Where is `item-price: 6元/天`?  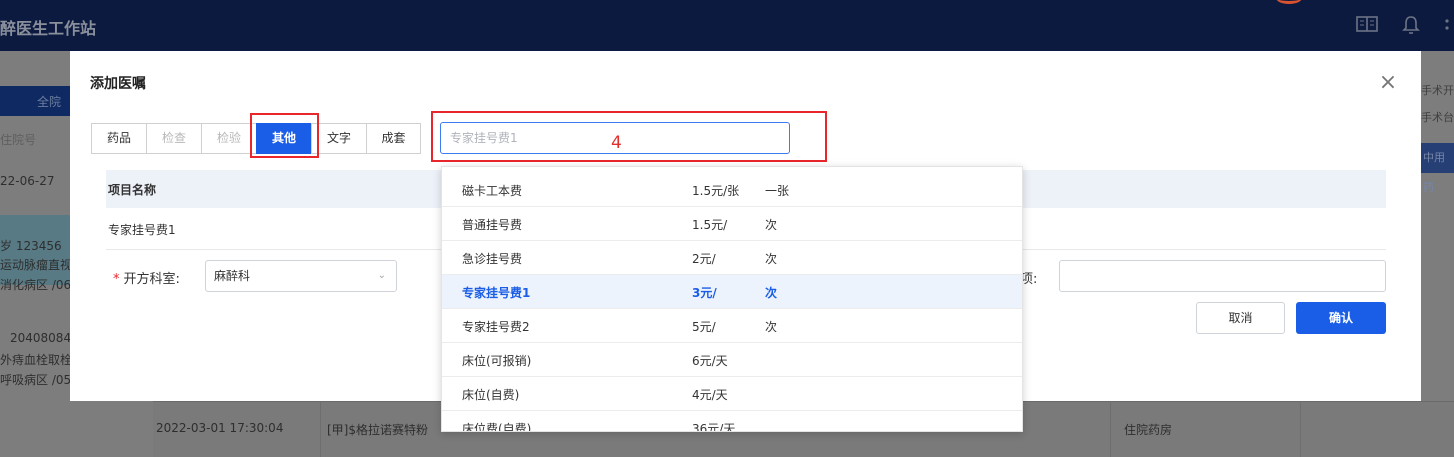 item-price: 6元/天 is located at coordinates (710, 361).